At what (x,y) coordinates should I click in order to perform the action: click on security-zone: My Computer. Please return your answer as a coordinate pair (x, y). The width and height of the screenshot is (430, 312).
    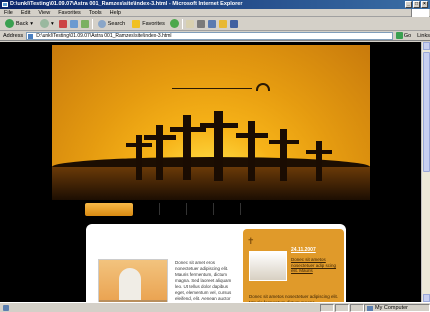
    Looking at the image, I should click on (397, 307).